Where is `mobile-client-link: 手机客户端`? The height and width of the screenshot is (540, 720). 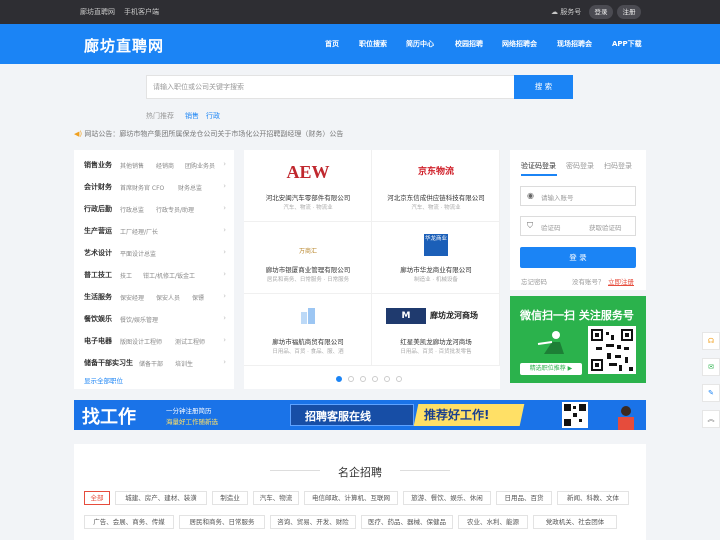
mobile-client-link: 手机客户端 is located at coordinates (141, 12).